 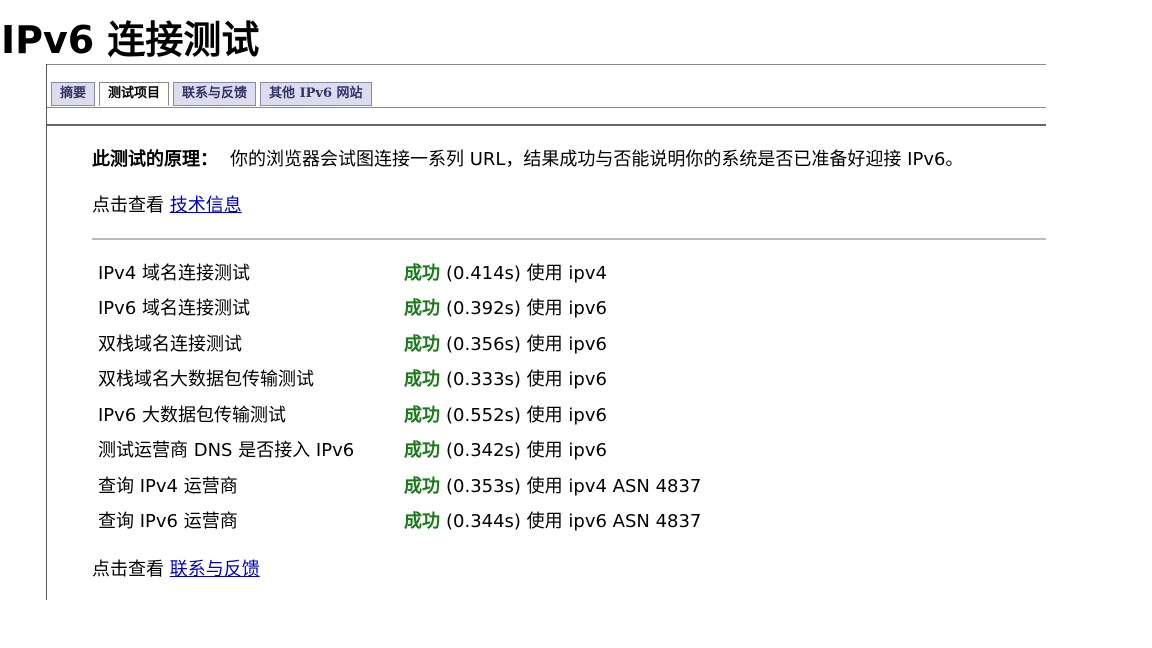 I want to click on result-detail: (0.342s) 使用 ipv6, so click(x=526, y=451).